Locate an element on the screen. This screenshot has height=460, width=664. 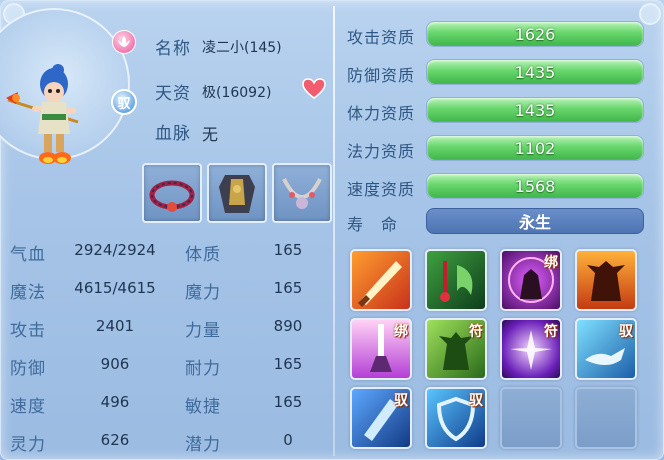
name-value: 凌二小(145) is located at coordinates (242, 48).